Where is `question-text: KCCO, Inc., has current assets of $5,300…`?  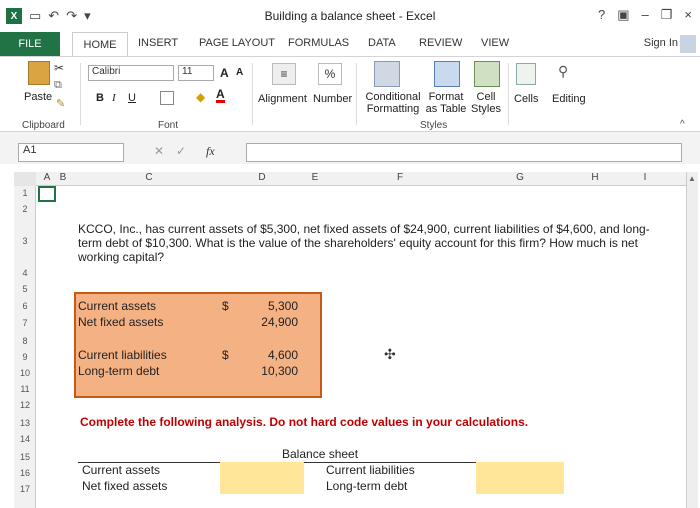 question-text: KCCO, Inc., has current assets of $5,300… is located at coordinates (364, 243).